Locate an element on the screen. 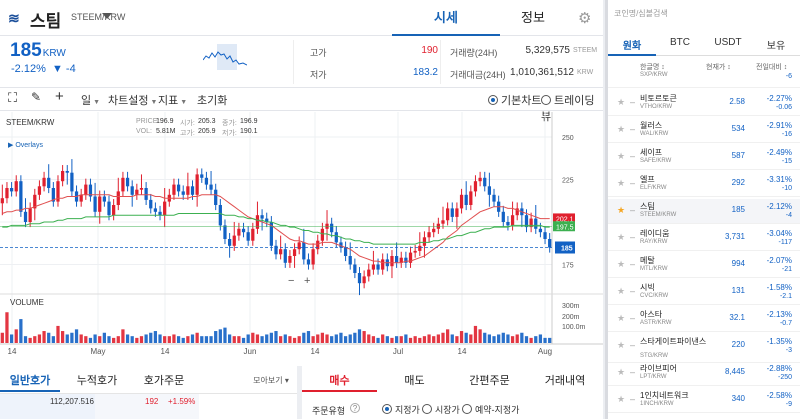 The image size is (800, 419). market-row: ★ – 라이브피어 LPT/KRW 8,445 -2.88% -250 is located at coordinates (704, 373).